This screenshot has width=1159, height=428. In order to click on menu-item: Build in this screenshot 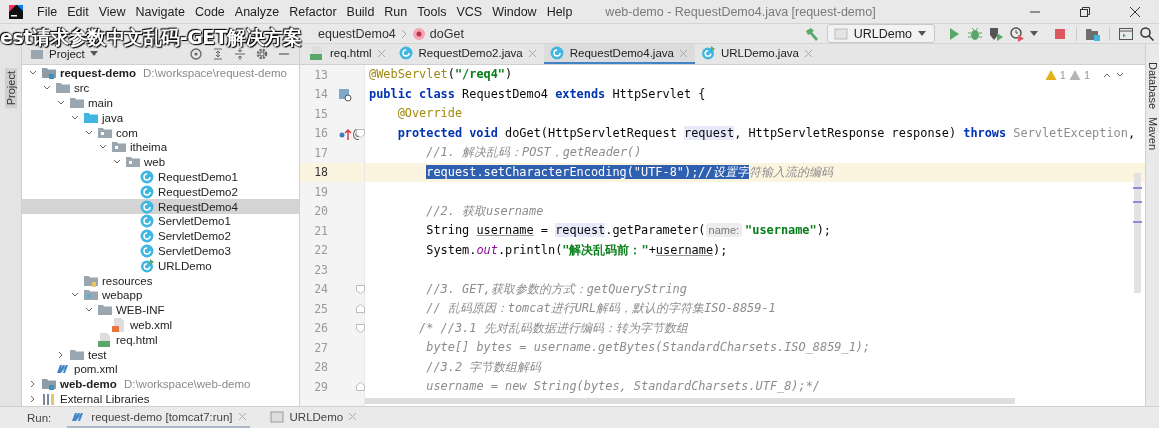, I will do `click(360, 11)`.